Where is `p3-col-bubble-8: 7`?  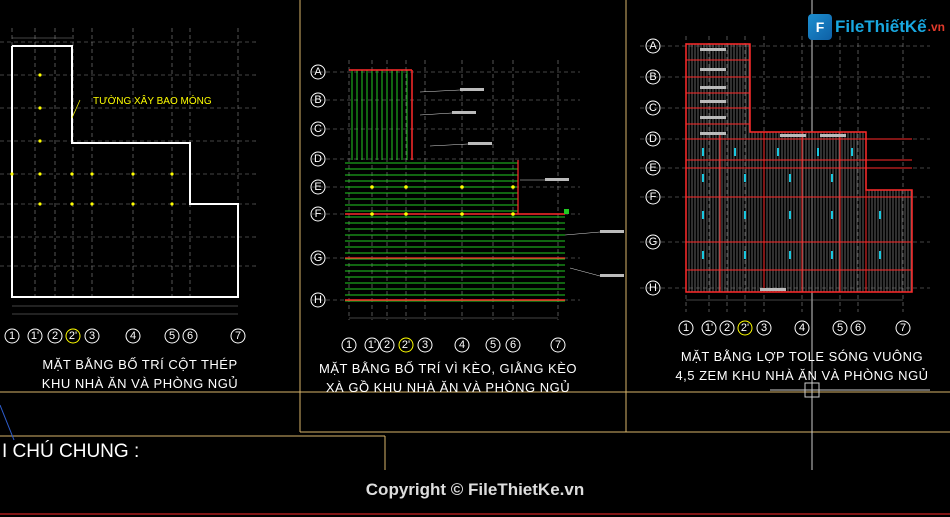
p3-col-bubble-8: 7 is located at coordinates (903, 328).